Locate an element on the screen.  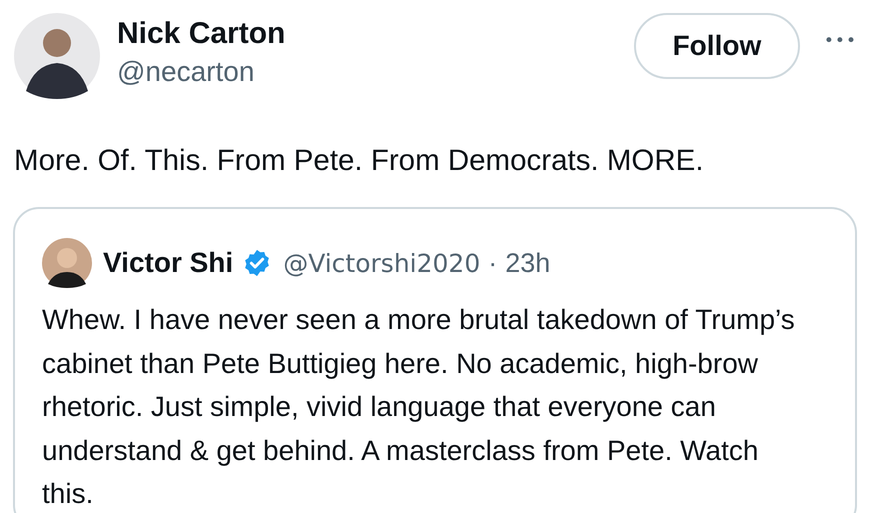
quote-author-handle: @Victorshi2020 is located at coordinates (381, 263).